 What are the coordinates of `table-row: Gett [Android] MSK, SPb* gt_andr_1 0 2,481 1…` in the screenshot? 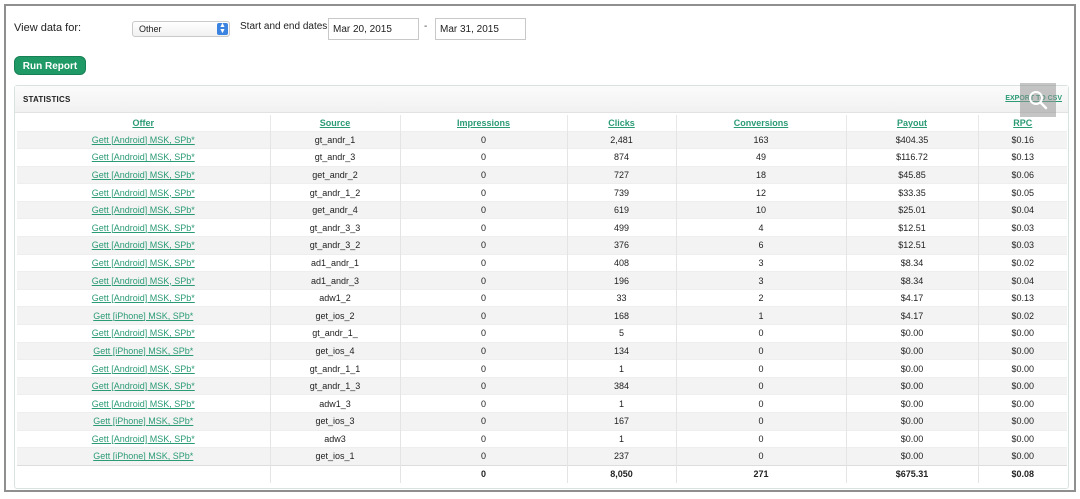 It's located at (542, 139).